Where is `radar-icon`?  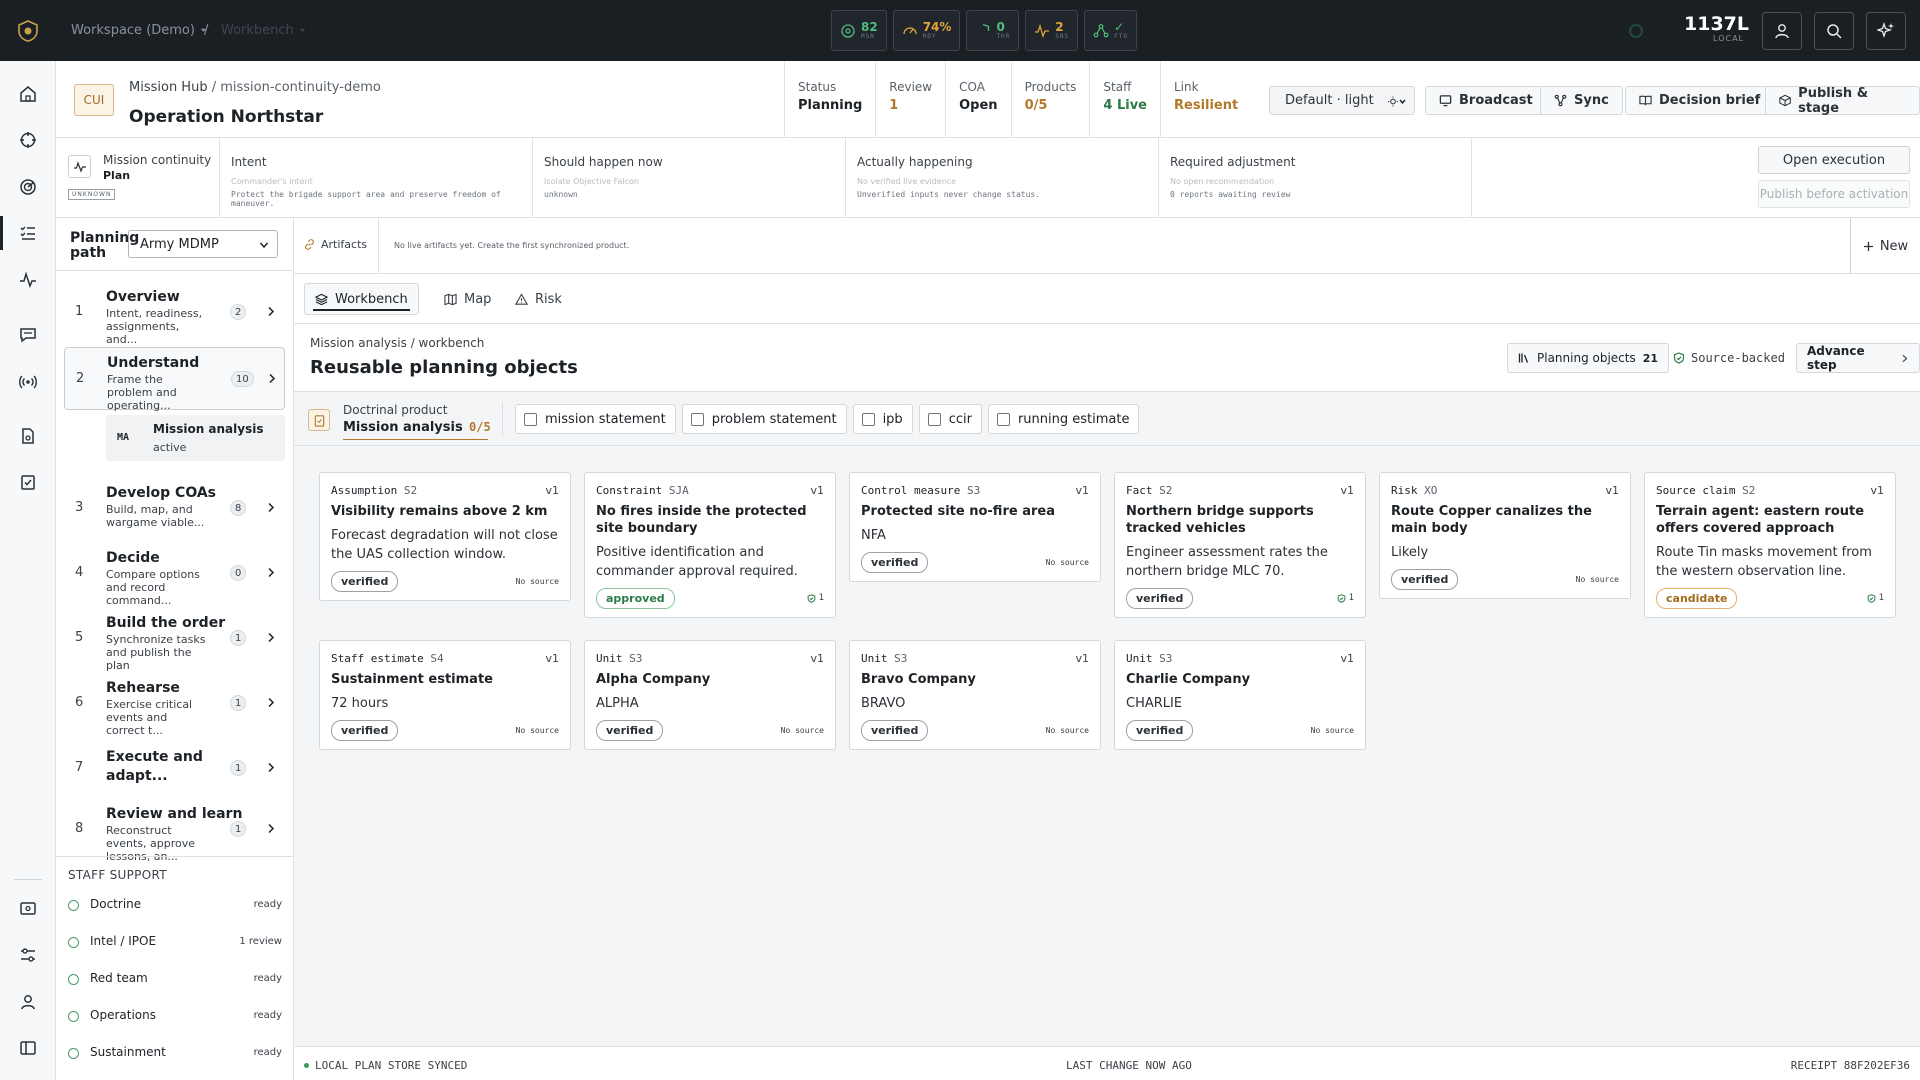
radar-icon is located at coordinates (28, 187).